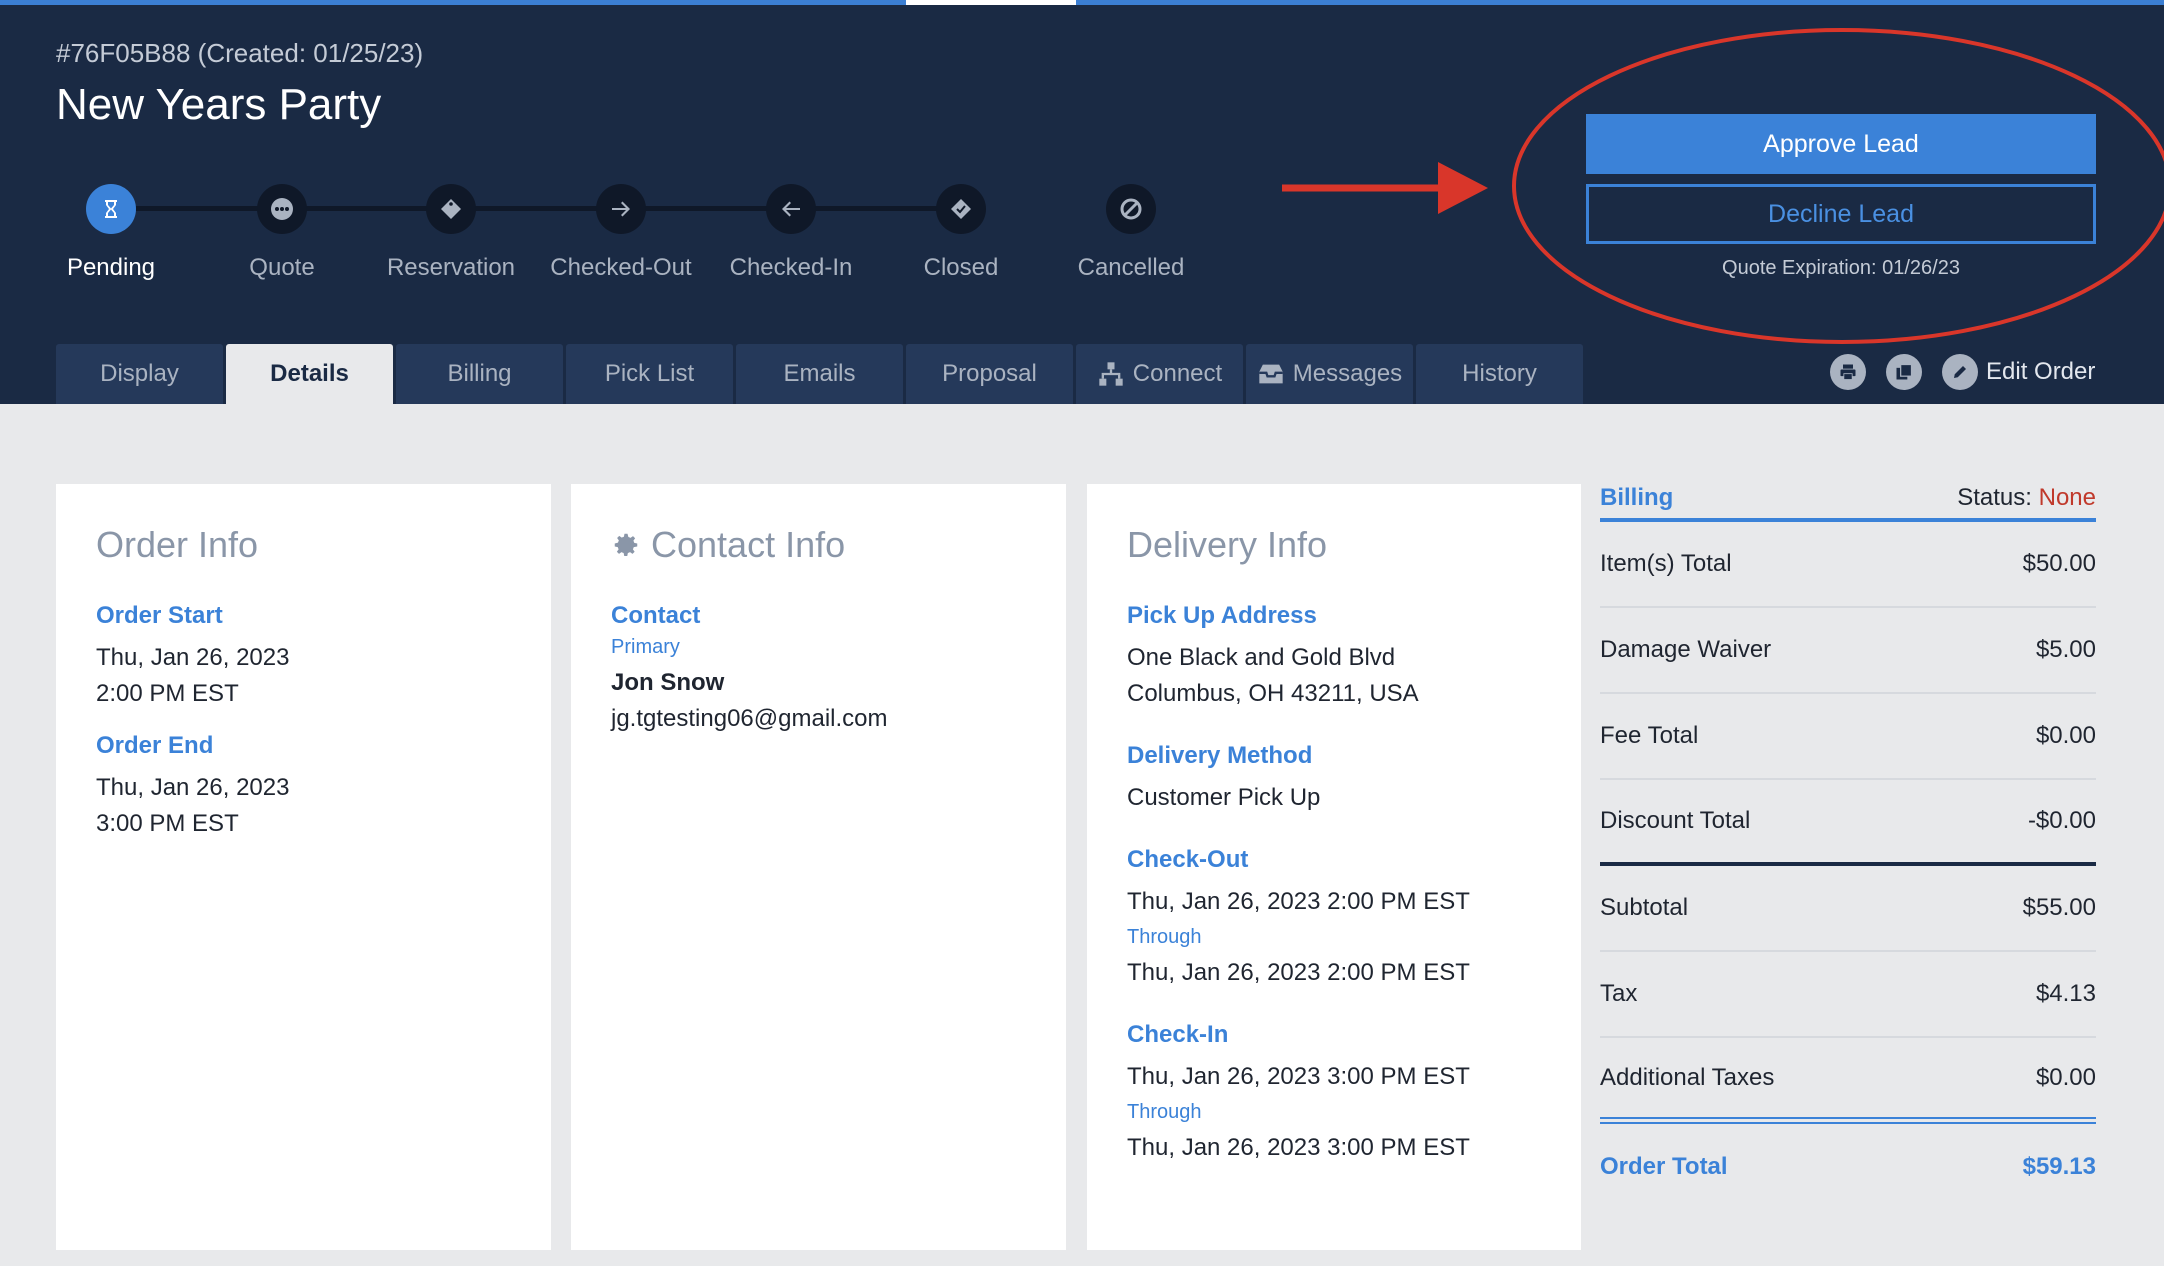  I want to click on billing-row-label: Tax, so click(1619, 993).